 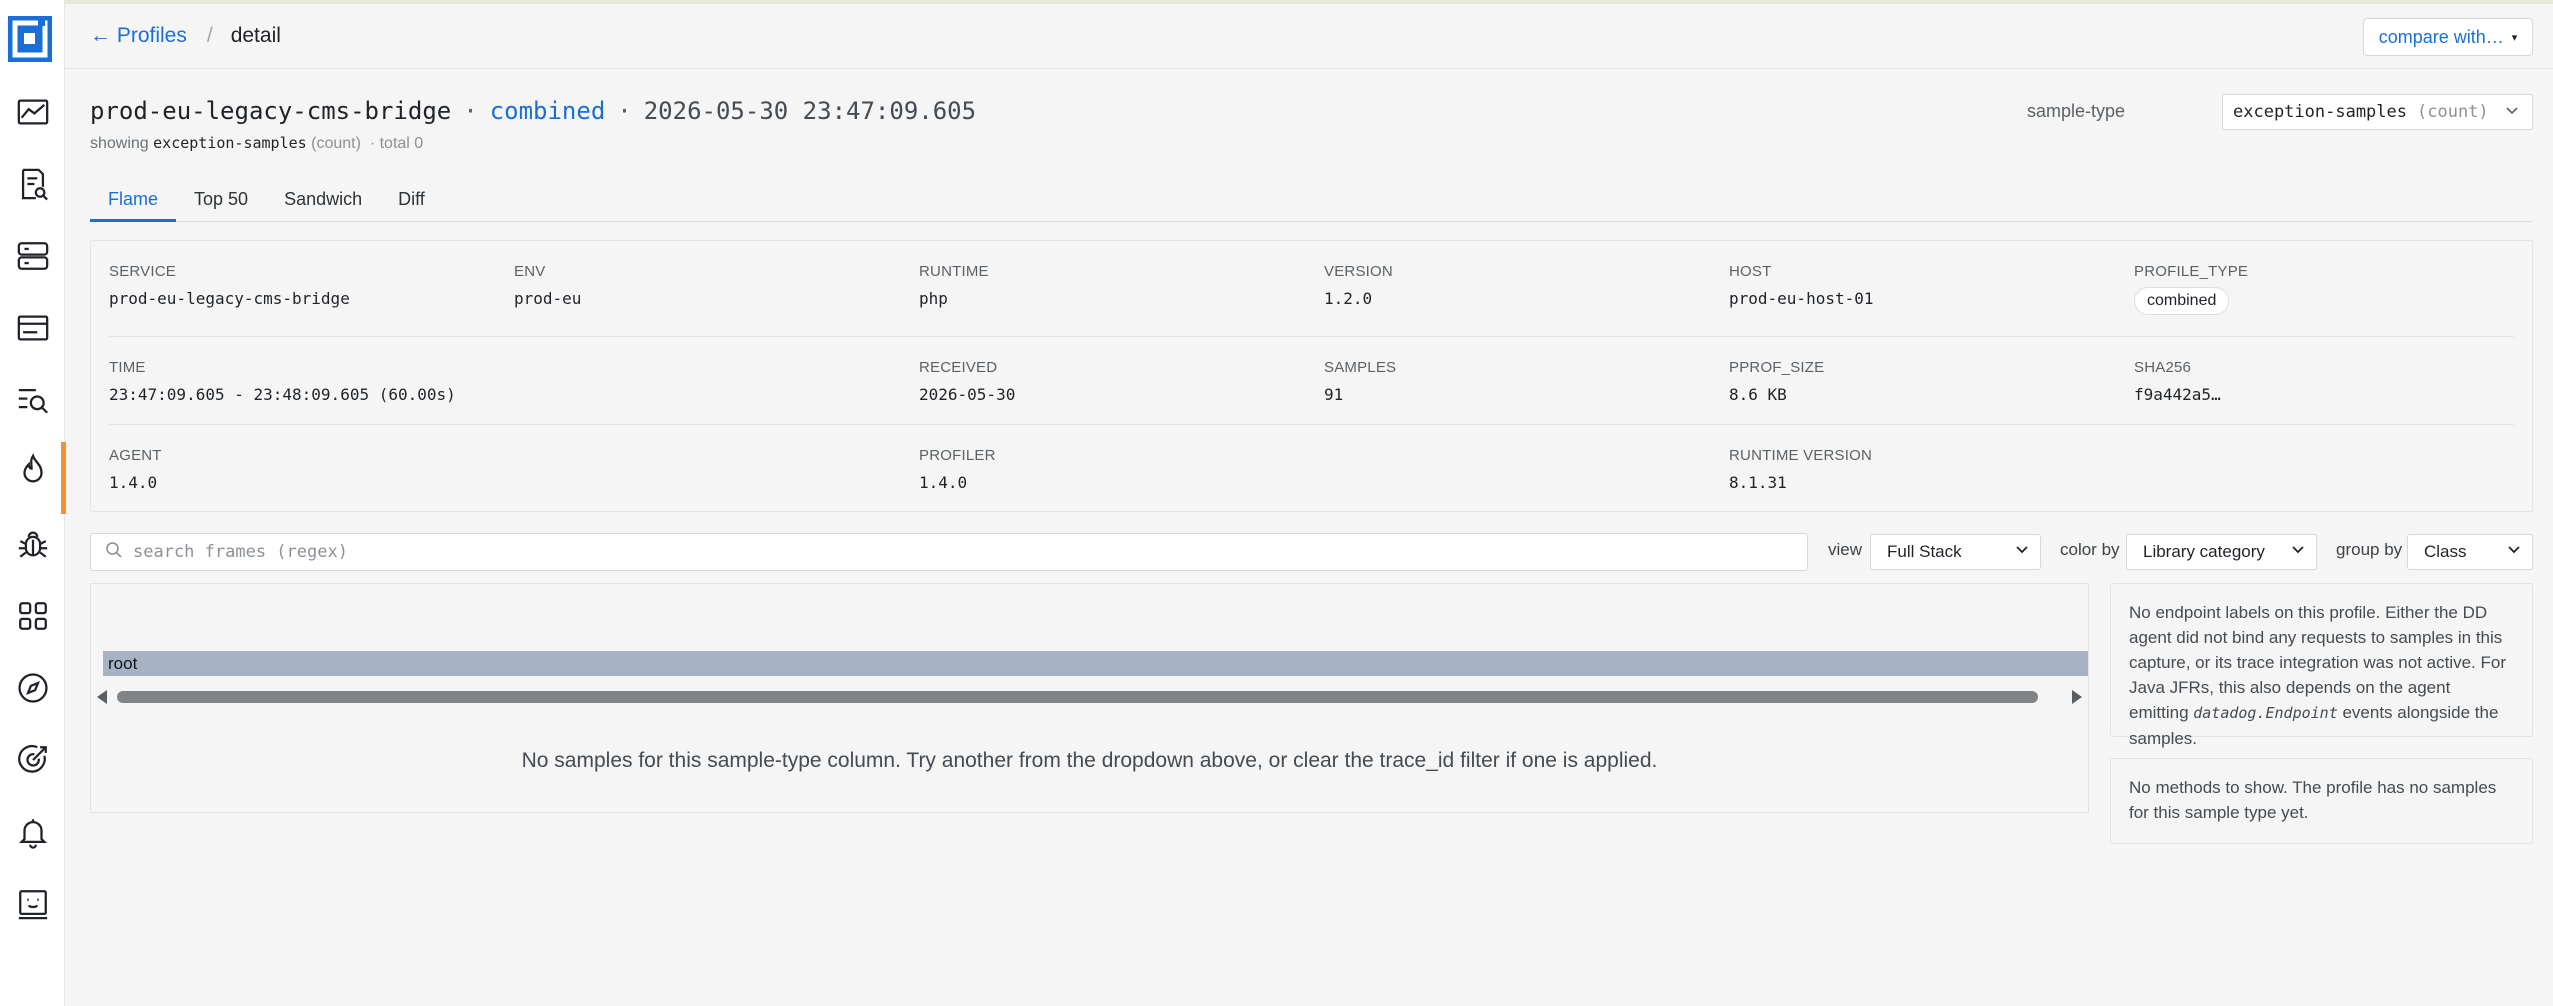 What do you see at coordinates (32, 112) in the screenshot?
I see `metrics-icon` at bounding box center [32, 112].